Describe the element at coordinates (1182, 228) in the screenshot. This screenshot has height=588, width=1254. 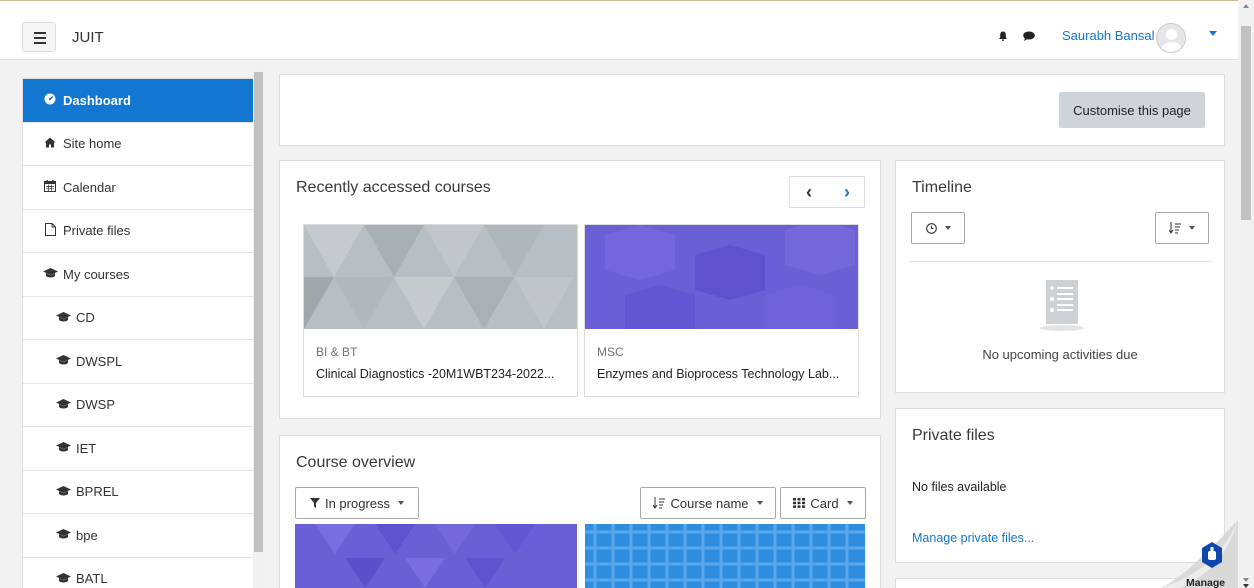
I see `timeline-sort-dropdown` at that location.